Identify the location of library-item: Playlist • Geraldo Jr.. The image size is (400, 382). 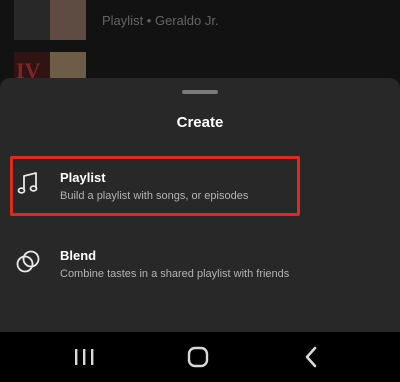
(116, 20).